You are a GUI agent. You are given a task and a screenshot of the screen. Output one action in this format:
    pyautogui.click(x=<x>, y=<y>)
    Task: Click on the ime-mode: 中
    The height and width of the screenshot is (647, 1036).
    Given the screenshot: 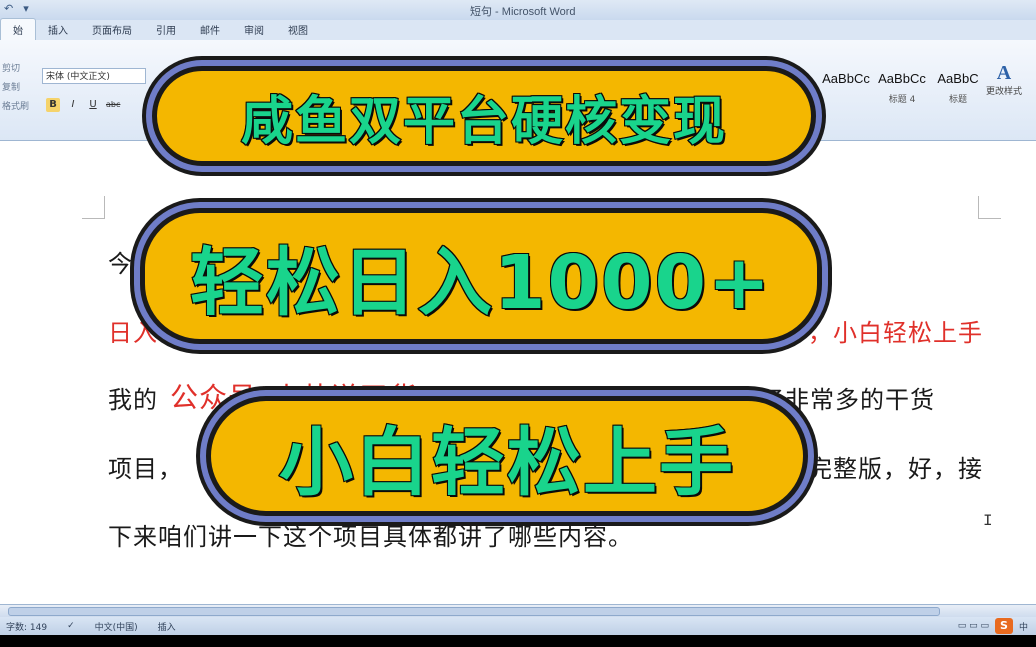 What is the action you would take?
    pyautogui.click(x=1023, y=626)
    